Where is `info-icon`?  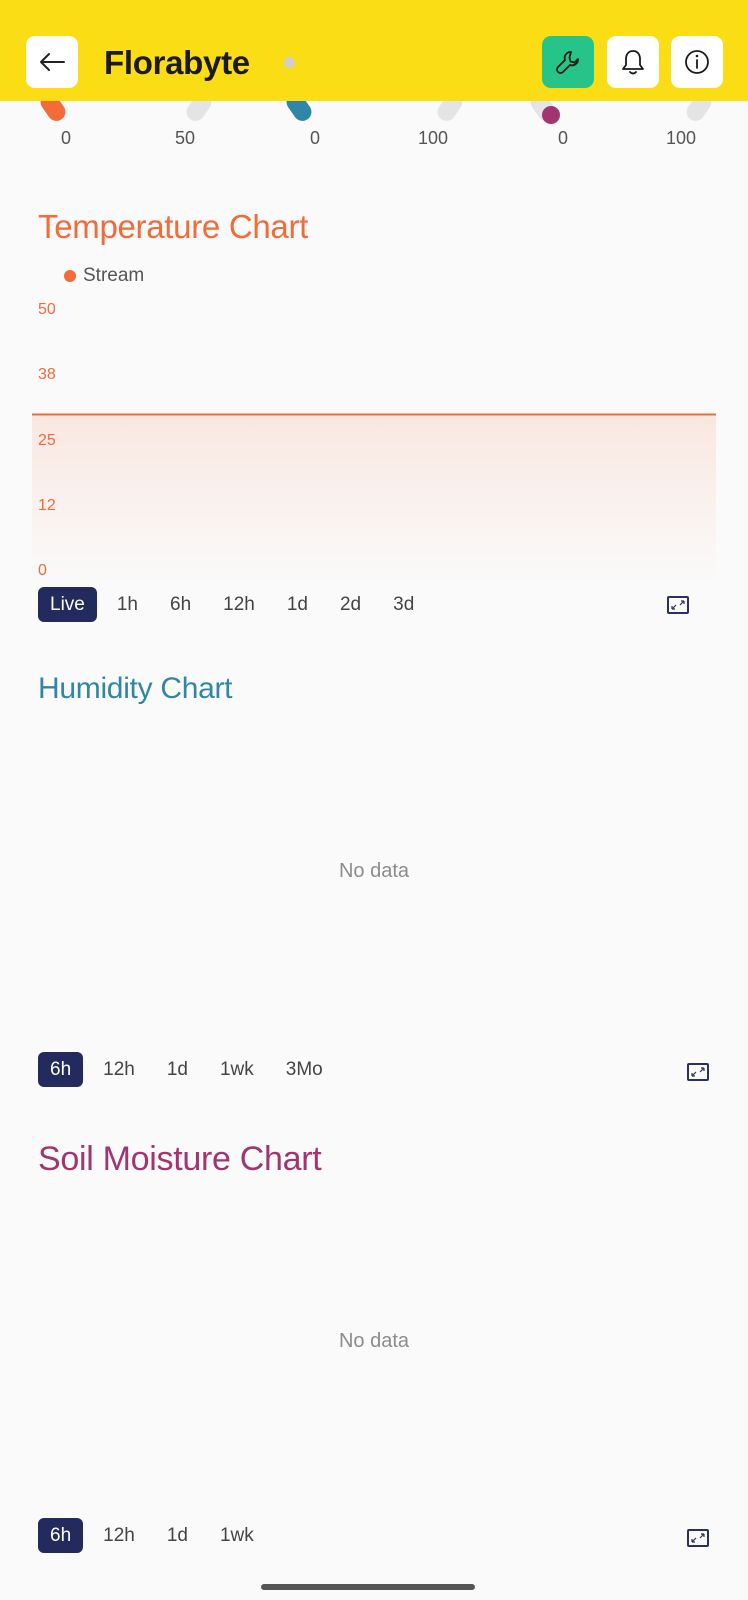
info-icon is located at coordinates (697, 62).